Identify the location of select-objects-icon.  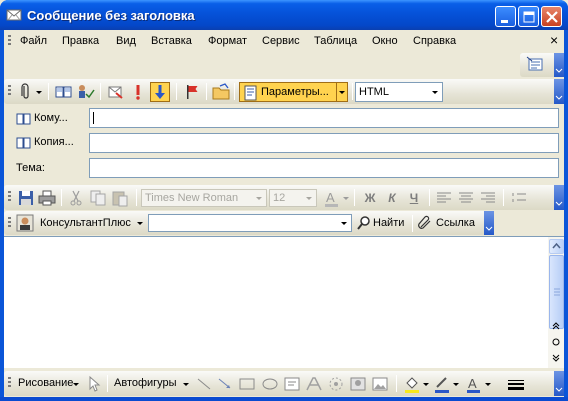
(94, 384).